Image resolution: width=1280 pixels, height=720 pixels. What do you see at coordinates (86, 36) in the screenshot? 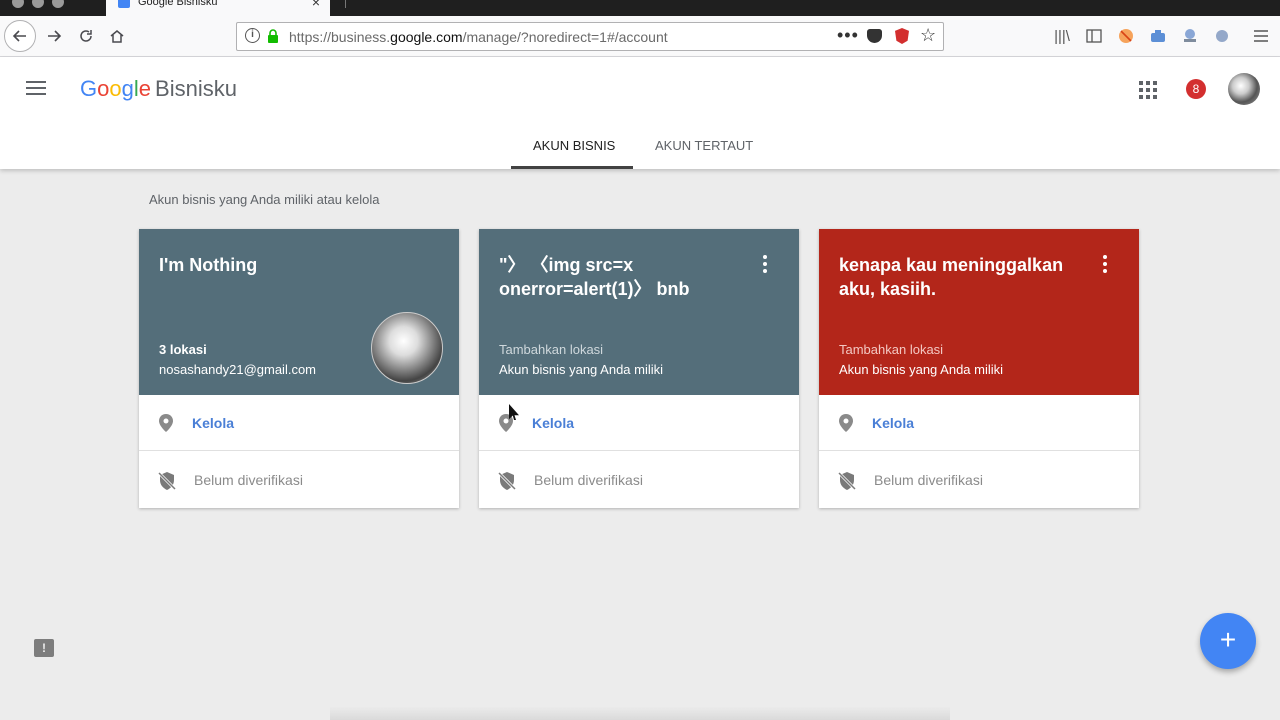
I see `reload-icon` at bounding box center [86, 36].